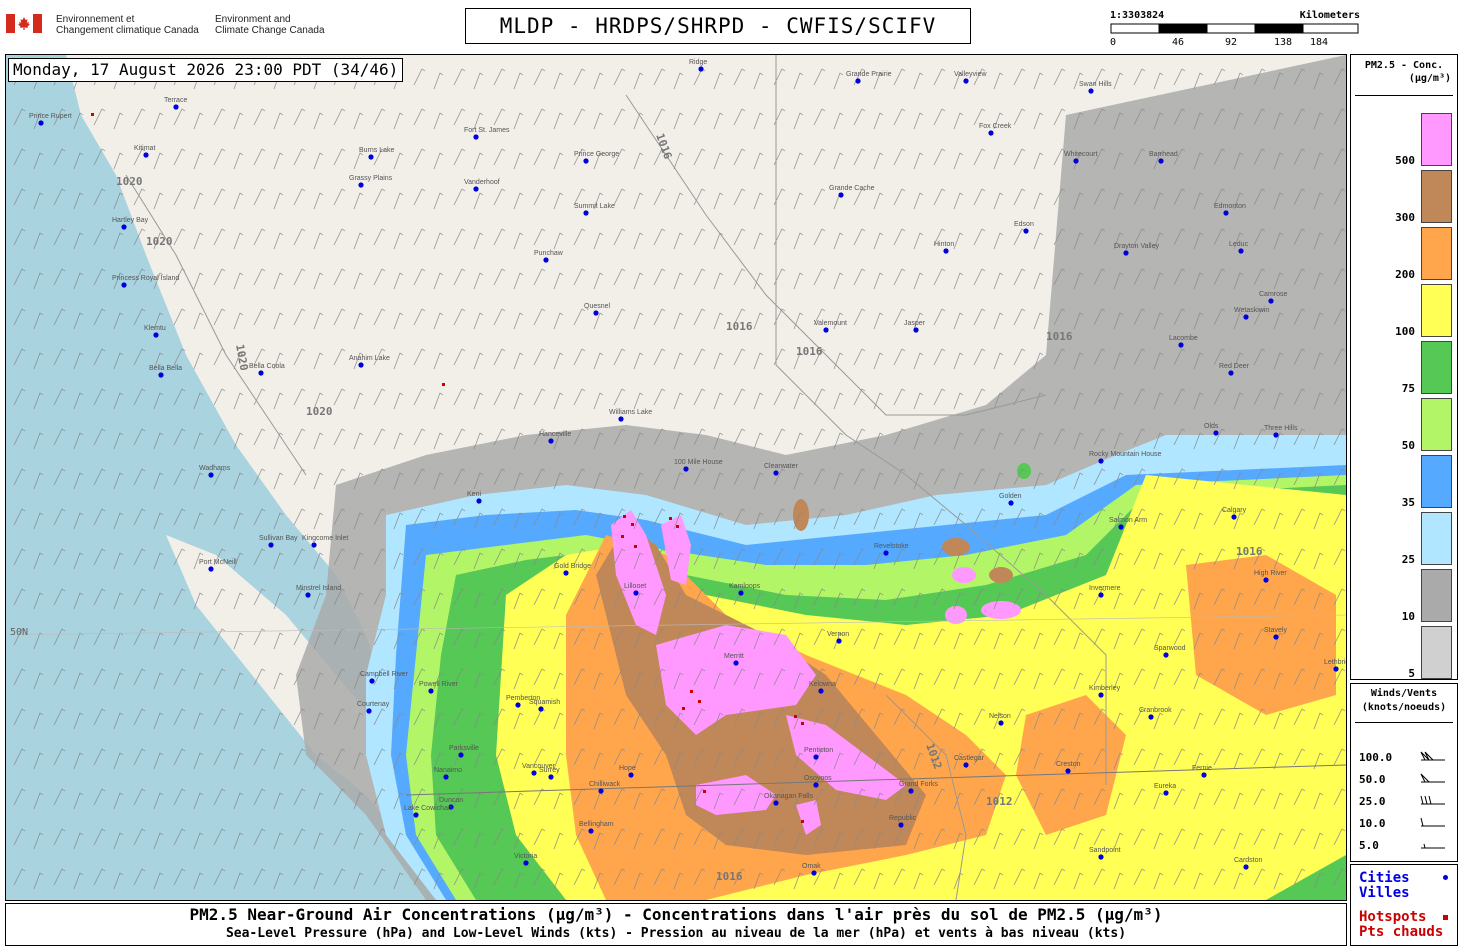  What do you see at coordinates (1234, 366) in the screenshot?
I see `city-label: Red Deer` at bounding box center [1234, 366].